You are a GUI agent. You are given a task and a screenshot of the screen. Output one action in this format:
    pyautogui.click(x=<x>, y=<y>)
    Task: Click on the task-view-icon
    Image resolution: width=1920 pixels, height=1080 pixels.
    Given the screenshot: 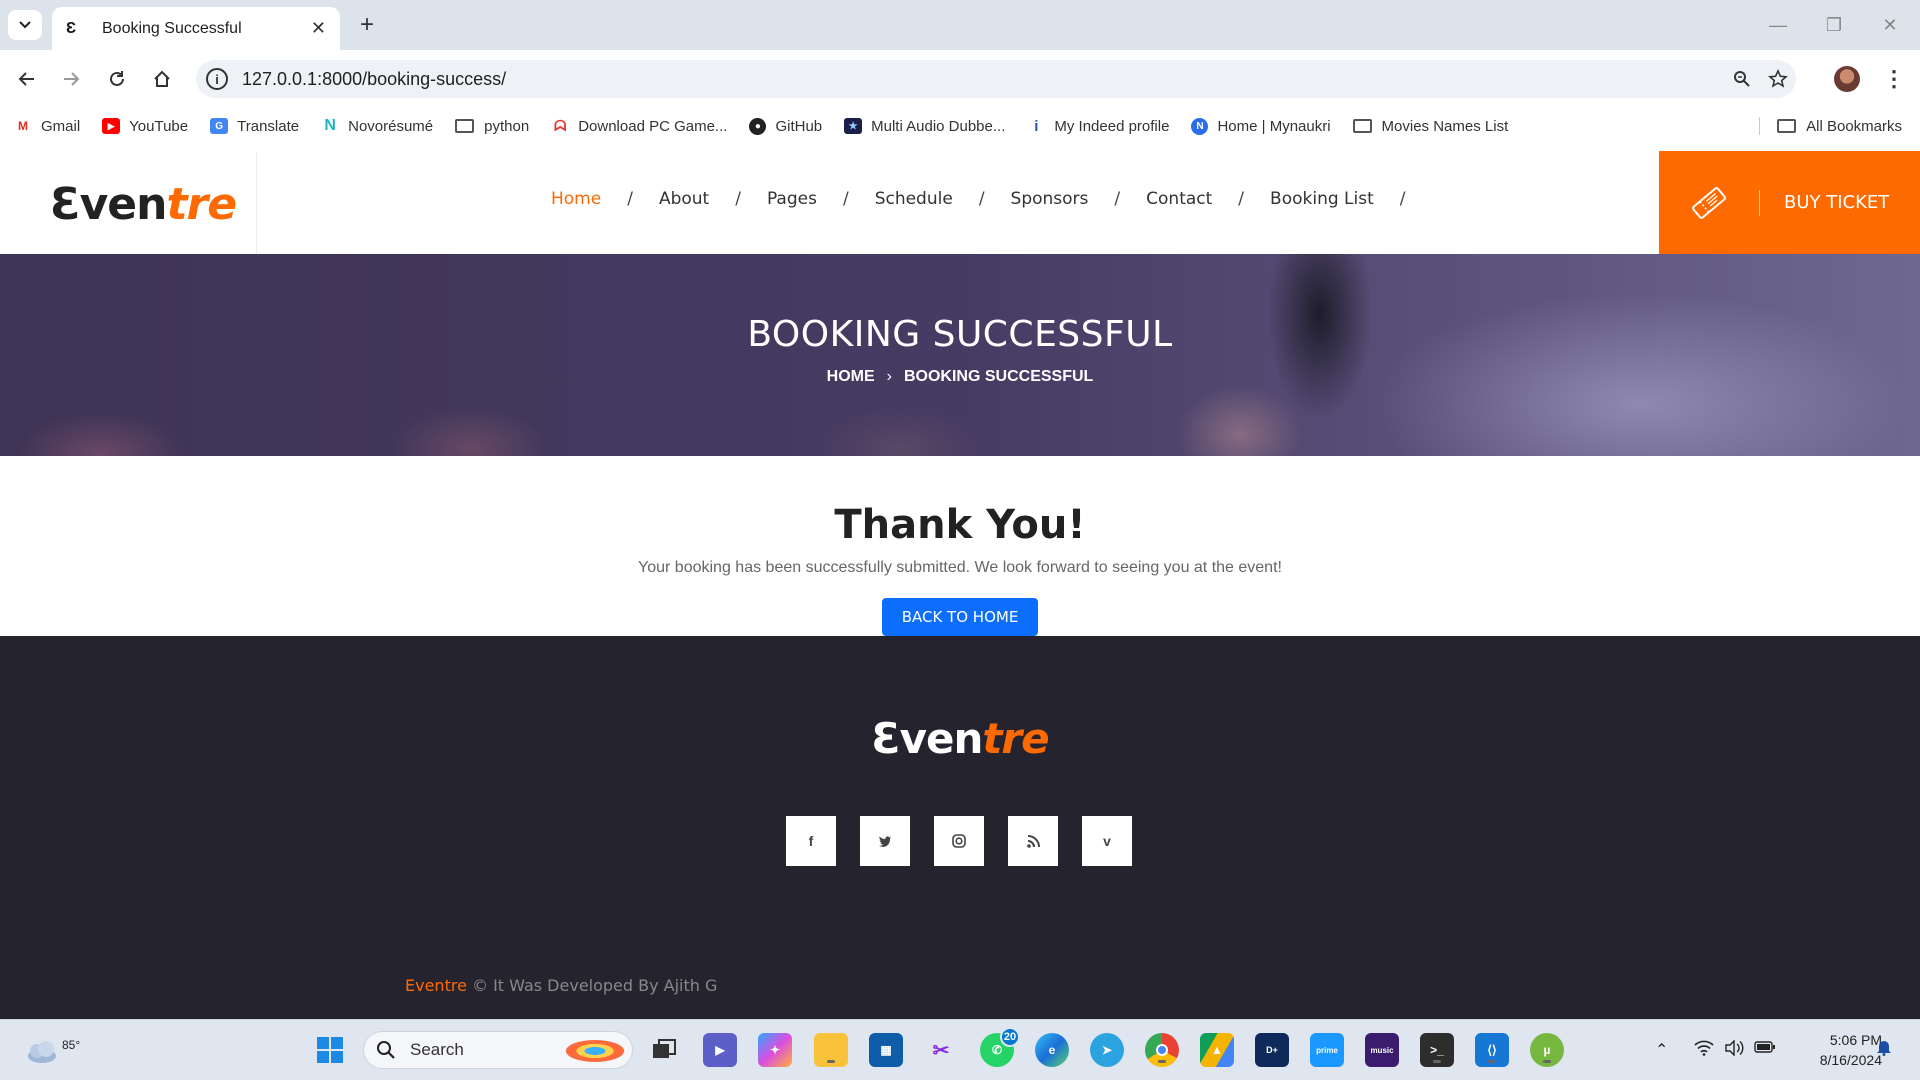 What is the action you would take?
    pyautogui.click(x=664, y=1050)
    